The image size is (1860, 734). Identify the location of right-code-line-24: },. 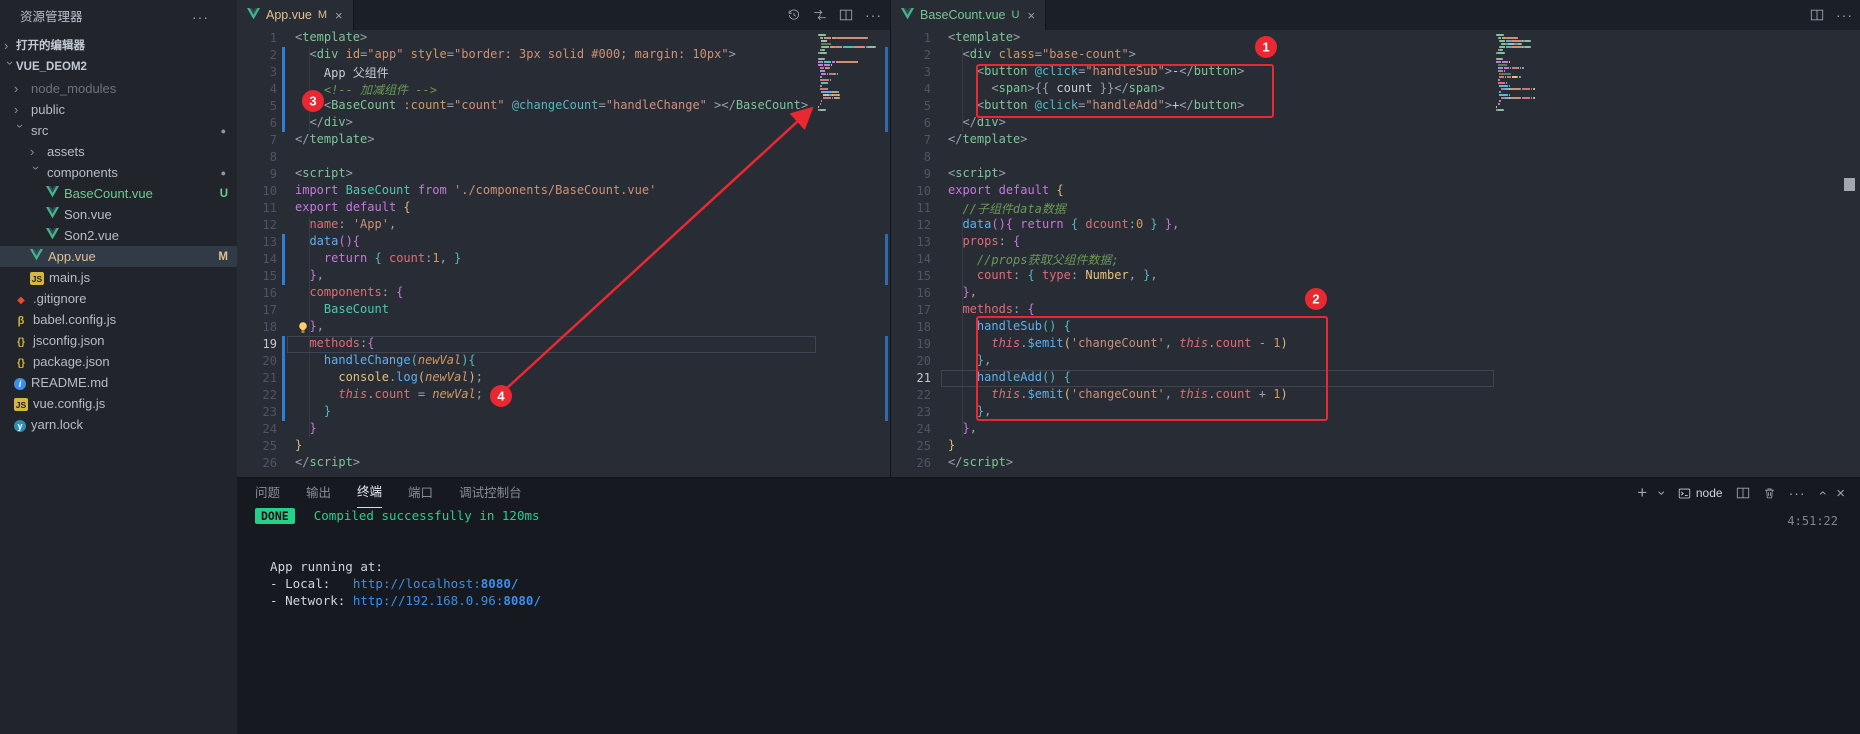
(962, 429).